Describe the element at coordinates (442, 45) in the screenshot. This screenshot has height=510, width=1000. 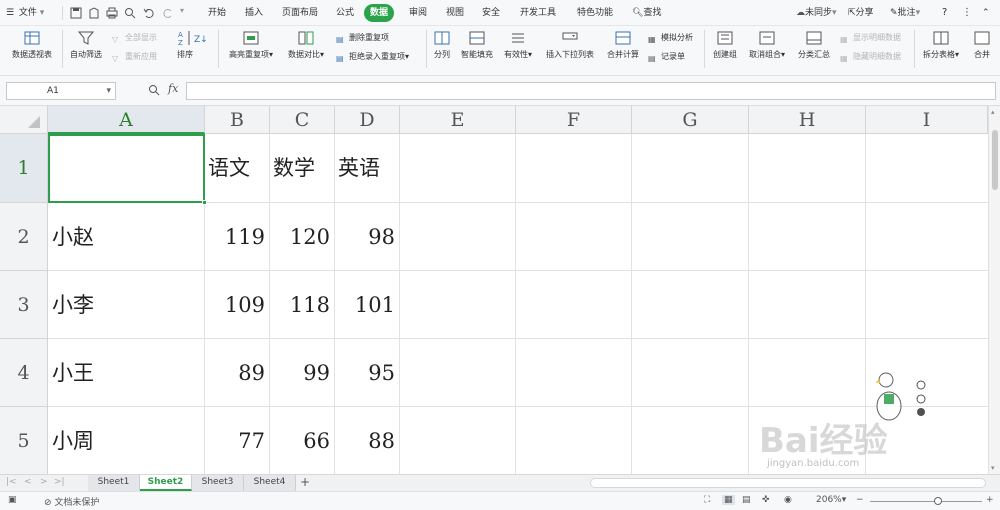
I see `text-to-columns-button: 分列` at that location.